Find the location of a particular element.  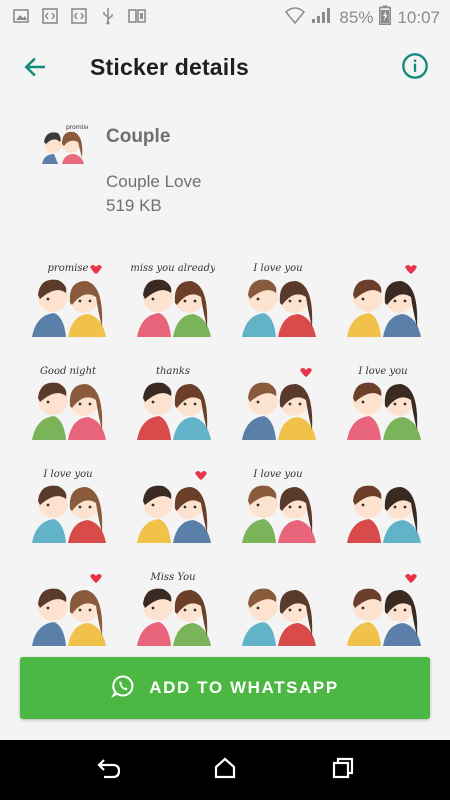

sticker-item: thanks is located at coordinates (172, 402).